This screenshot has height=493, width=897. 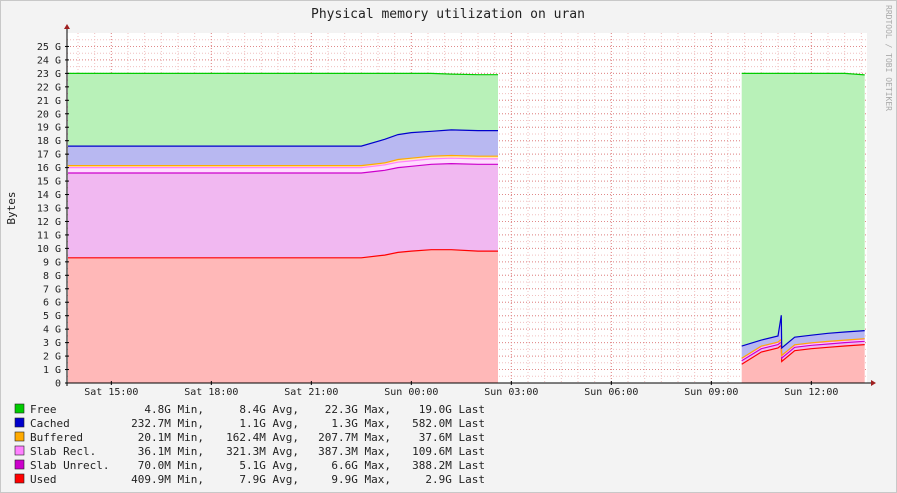 What do you see at coordinates (452, 437) in the screenshot?
I see `legend-last: 37.6M Last` at bounding box center [452, 437].